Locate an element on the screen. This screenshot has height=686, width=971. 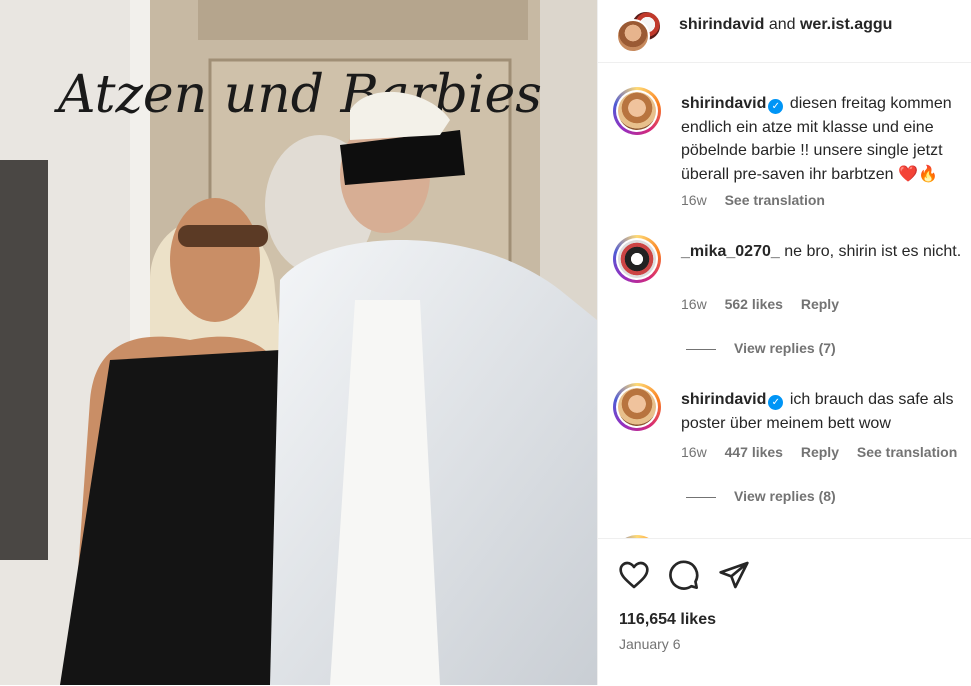
comment-text: ne bro, shirin ist es nicht. is located at coordinates (873, 251).